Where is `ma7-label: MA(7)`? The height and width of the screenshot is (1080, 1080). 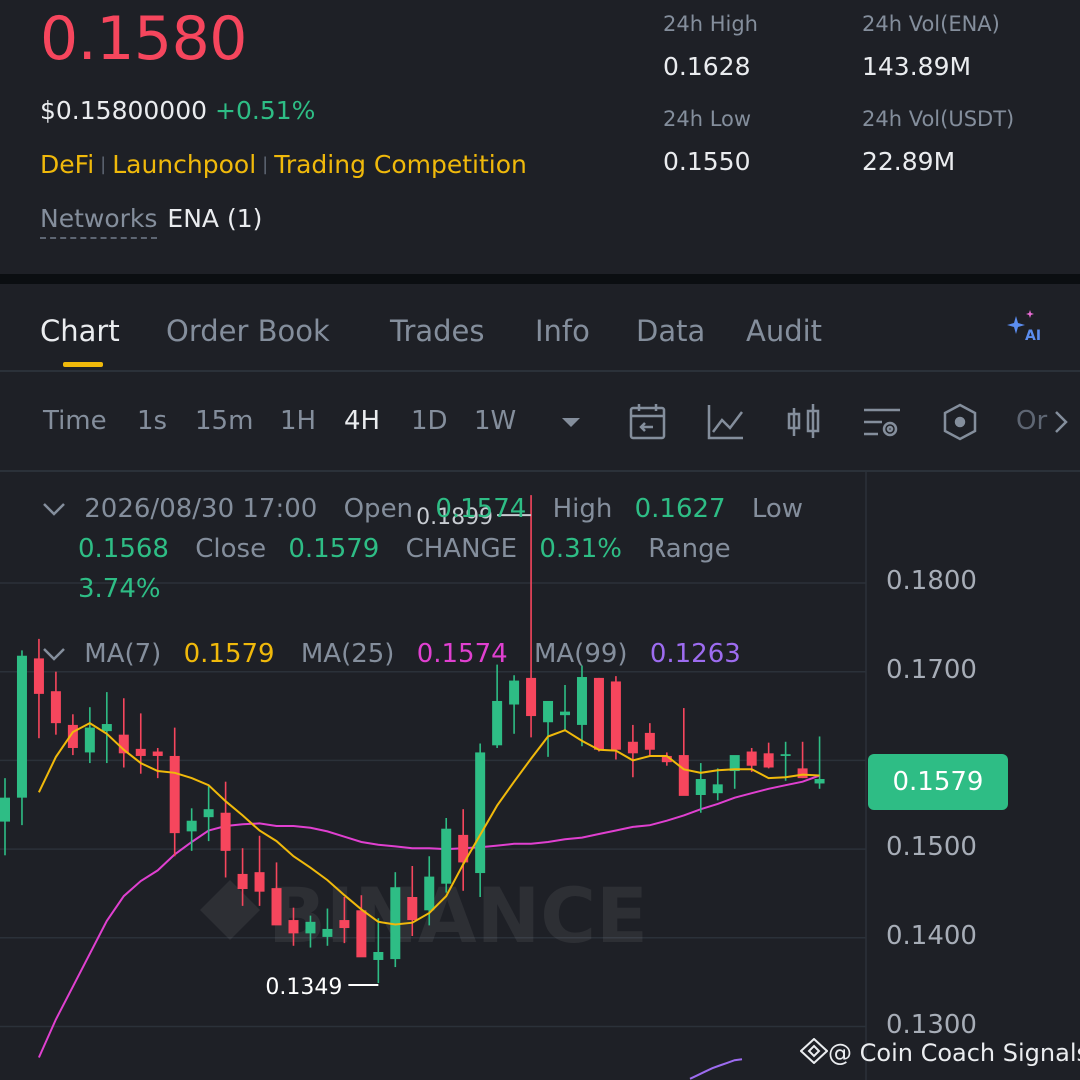
ma7-label: MA(7) is located at coordinates (123, 654).